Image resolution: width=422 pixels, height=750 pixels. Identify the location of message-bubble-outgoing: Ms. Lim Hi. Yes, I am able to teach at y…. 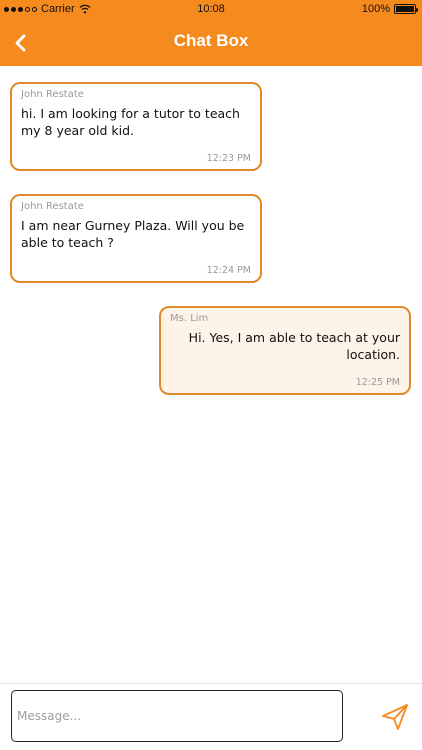
(285, 350).